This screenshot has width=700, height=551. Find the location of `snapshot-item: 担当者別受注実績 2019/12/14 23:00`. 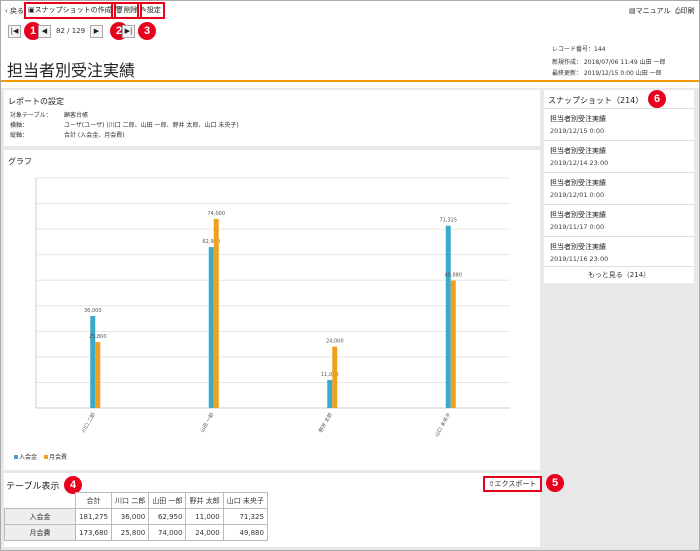

snapshot-item: 担当者別受注実績 2019/12/14 23:00 is located at coordinates (619, 155).